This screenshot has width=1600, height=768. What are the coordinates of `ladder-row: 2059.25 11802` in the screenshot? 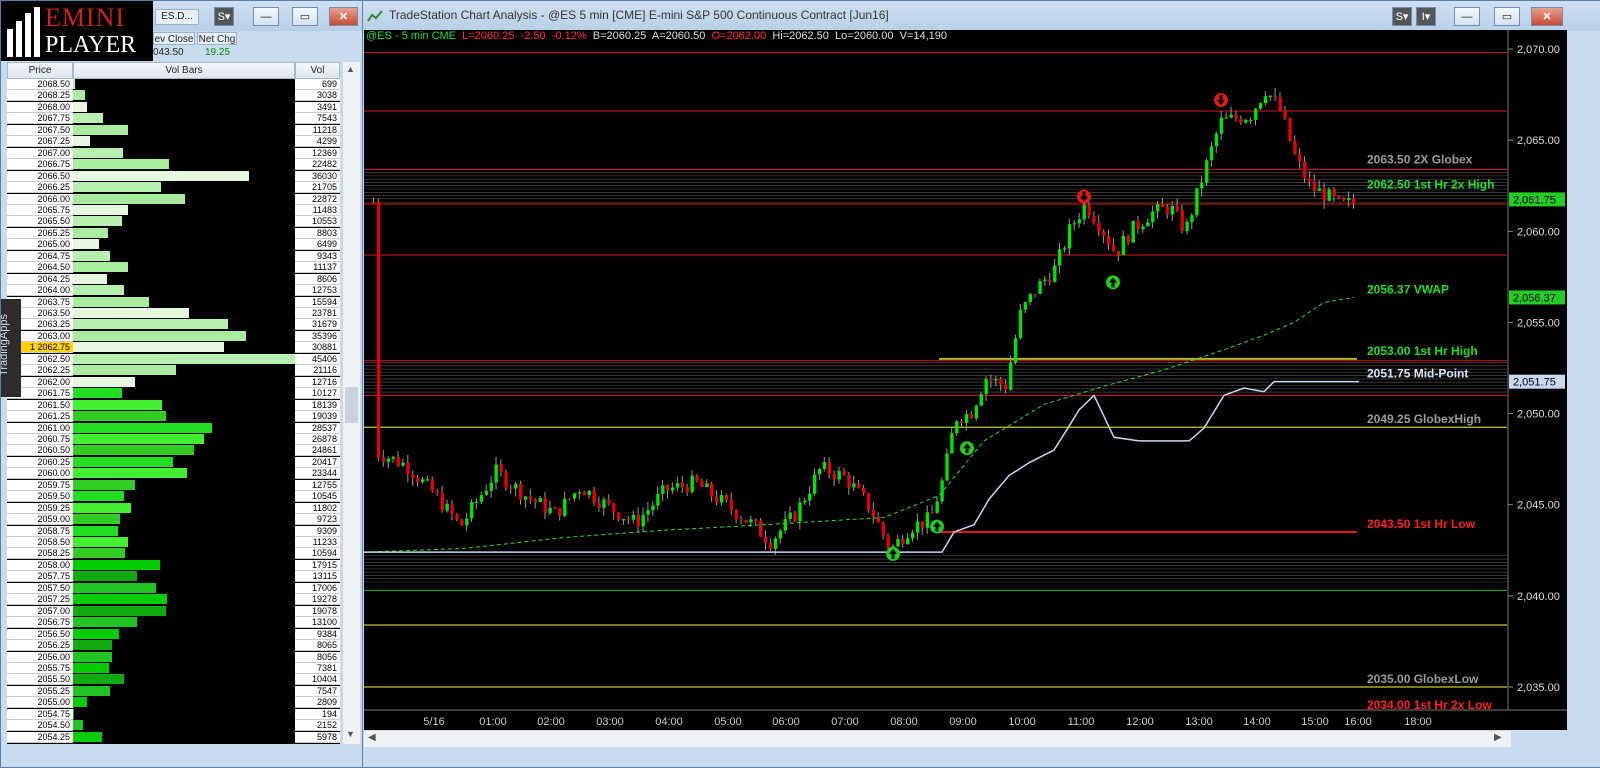 It's located at (173, 508).